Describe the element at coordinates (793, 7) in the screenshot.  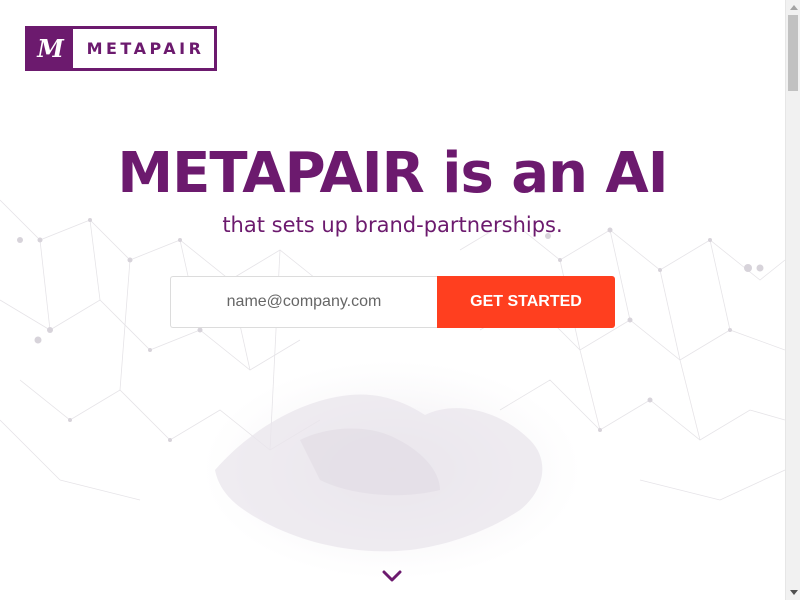
I see `scroll-up-arrow-icon` at that location.